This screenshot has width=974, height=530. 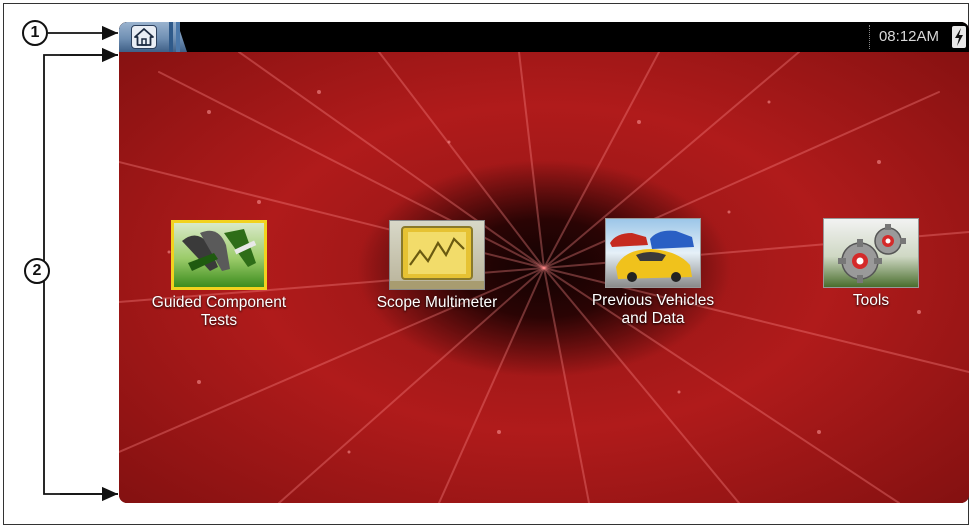 What do you see at coordinates (871, 300) in the screenshot?
I see `app-label: Tools` at bounding box center [871, 300].